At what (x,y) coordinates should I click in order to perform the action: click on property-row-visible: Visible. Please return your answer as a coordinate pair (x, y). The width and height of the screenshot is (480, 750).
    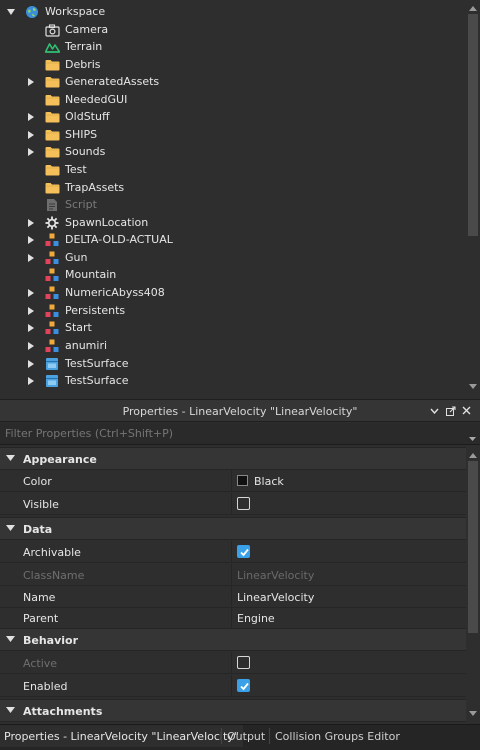
    Looking at the image, I should click on (233, 504).